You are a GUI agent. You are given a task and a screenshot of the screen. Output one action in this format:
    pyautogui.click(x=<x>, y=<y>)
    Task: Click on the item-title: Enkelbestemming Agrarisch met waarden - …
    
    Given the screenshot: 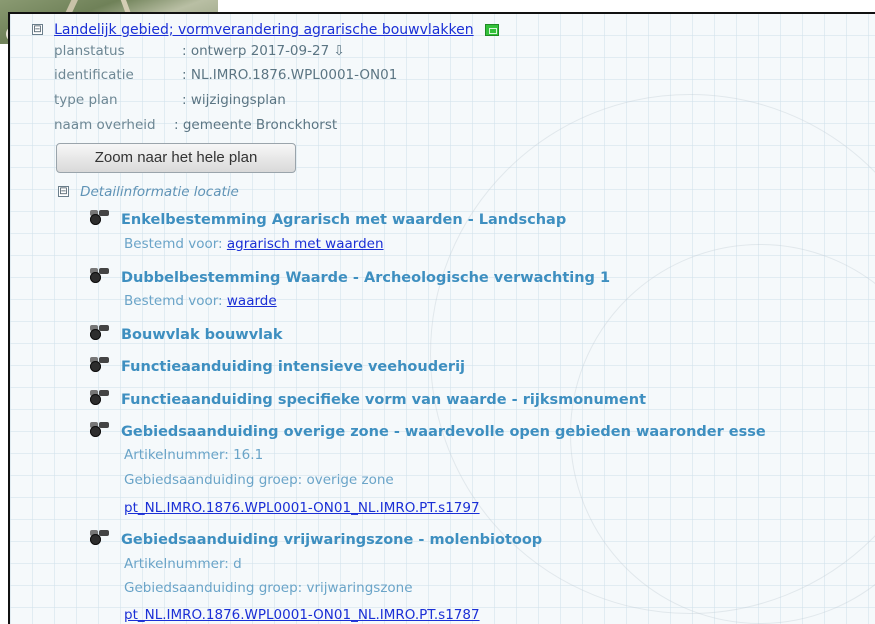 What is the action you would take?
    pyautogui.click(x=344, y=220)
    